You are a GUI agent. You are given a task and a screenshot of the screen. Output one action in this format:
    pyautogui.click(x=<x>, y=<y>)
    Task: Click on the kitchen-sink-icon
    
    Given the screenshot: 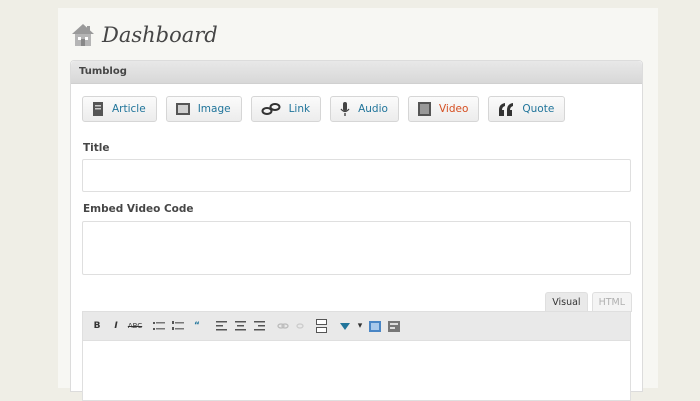 What is the action you would take?
    pyautogui.click(x=394, y=326)
    